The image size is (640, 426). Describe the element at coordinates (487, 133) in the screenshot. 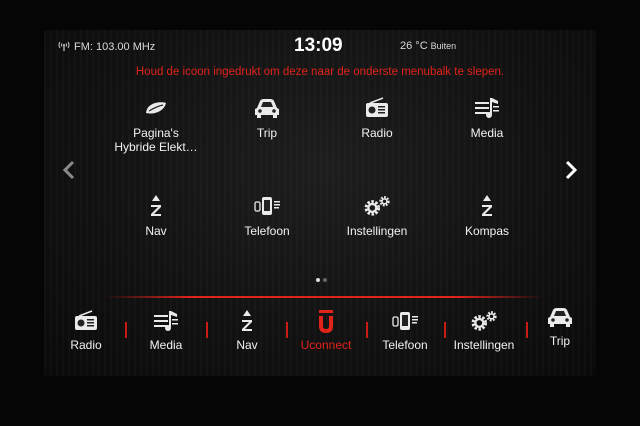

I see `app-label: Media` at that location.